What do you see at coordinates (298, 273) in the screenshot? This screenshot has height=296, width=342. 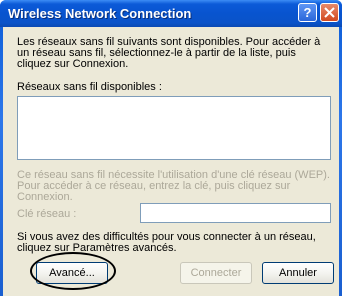 I see `cancel-button: Annuler` at bounding box center [298, 273].